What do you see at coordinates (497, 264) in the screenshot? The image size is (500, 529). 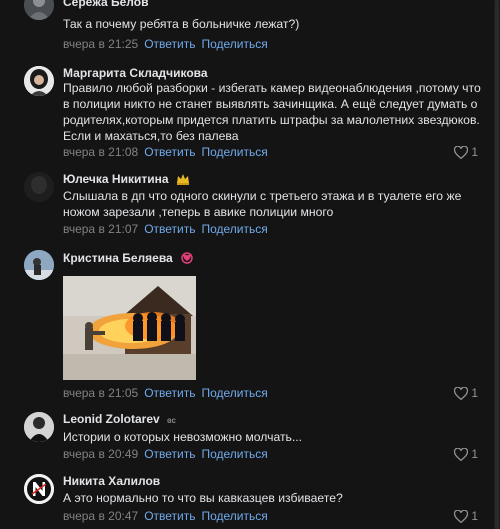 I see `scrollbar-thumb` at bounding box center [497, 264].